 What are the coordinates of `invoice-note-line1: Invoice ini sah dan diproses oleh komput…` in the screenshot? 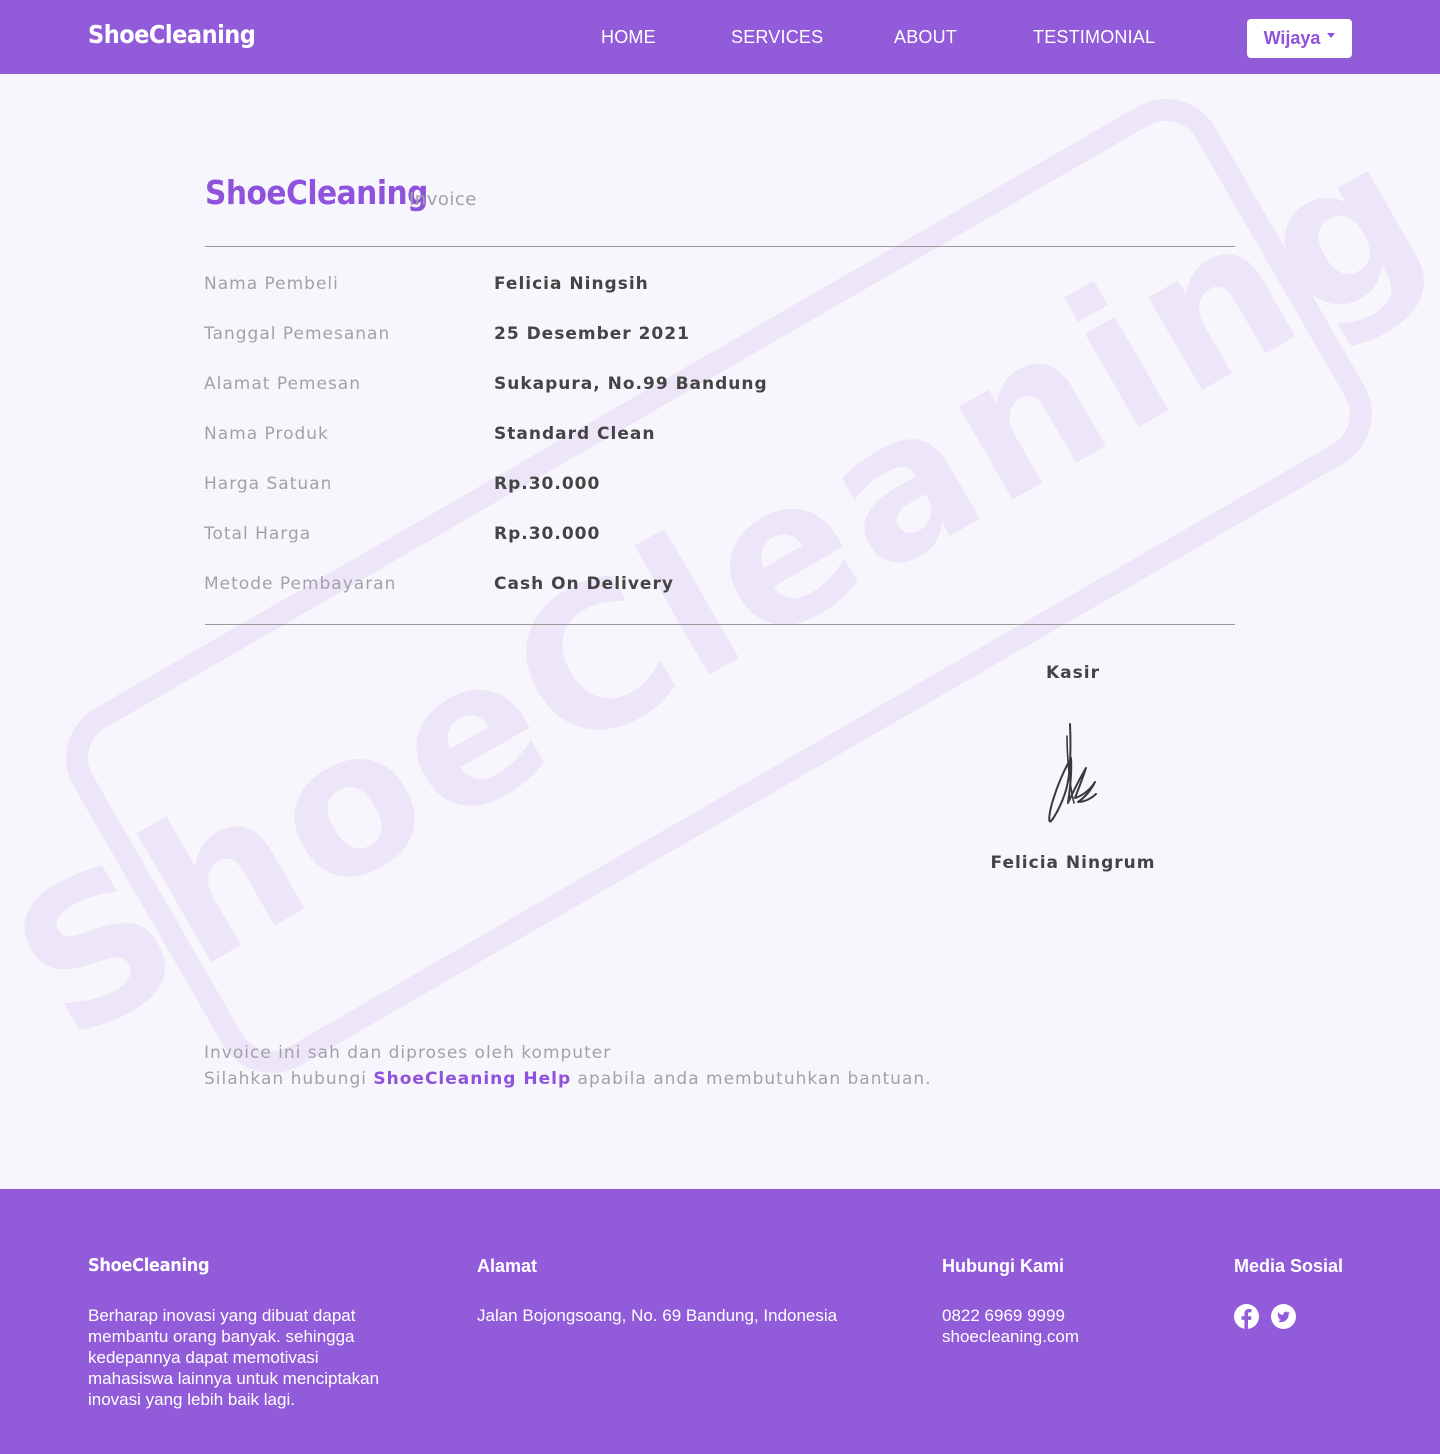 It's located at (408, 1053).